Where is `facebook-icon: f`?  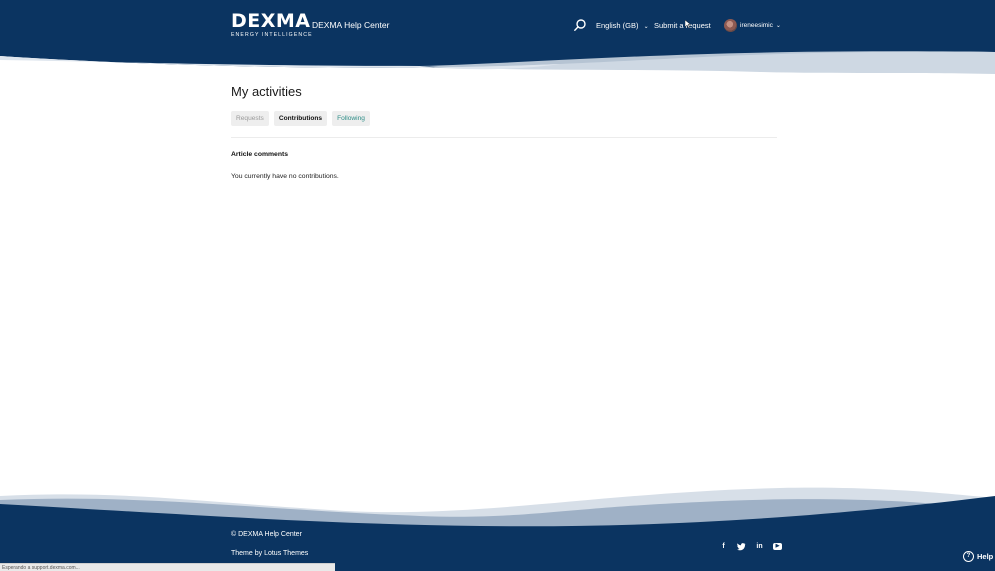
facebook-icon: f is located at coordinates (723, 546).